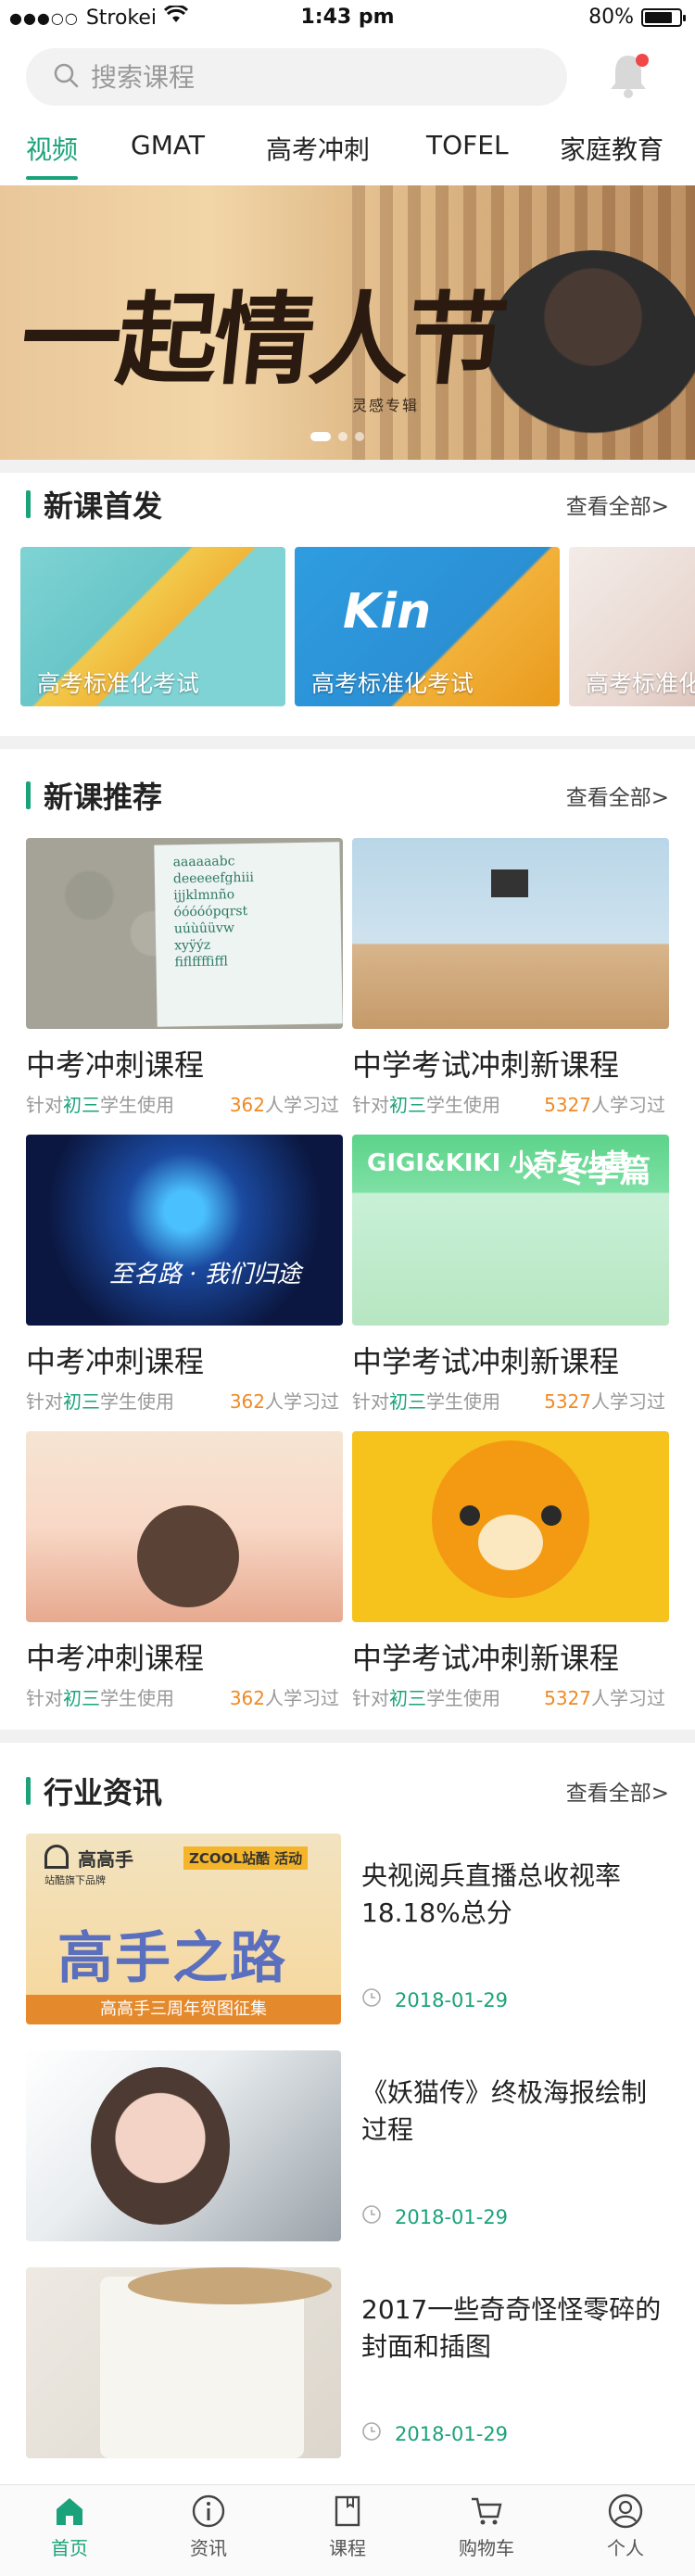 The height and width of the screenshot is (2576, 695). I want to click on flag-icon, so click(509, 883).